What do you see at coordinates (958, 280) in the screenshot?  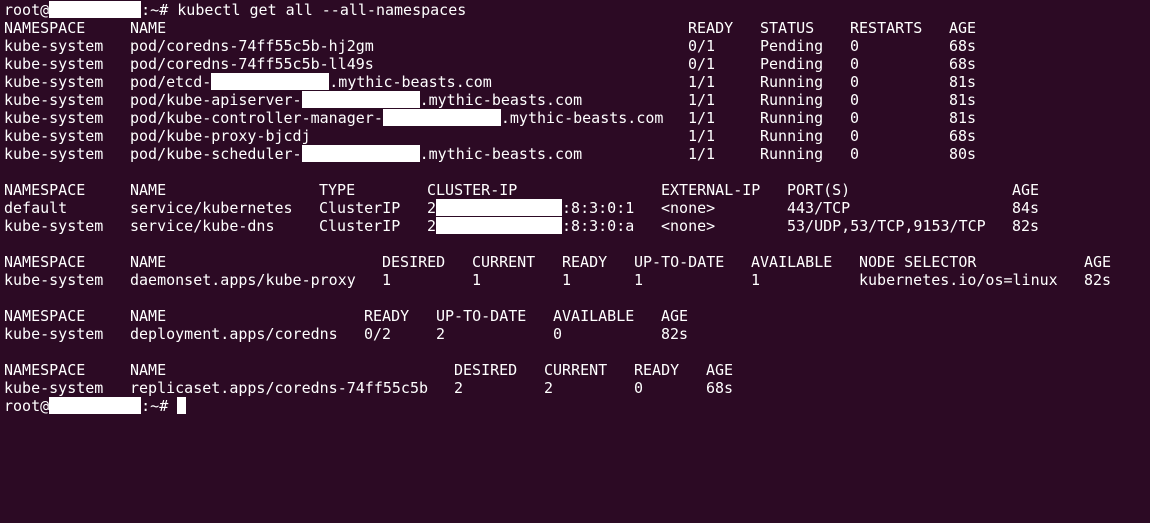 I see `daemonset-node-selector: kubernetes.io/os=linux` at bounding box center [958, 280].